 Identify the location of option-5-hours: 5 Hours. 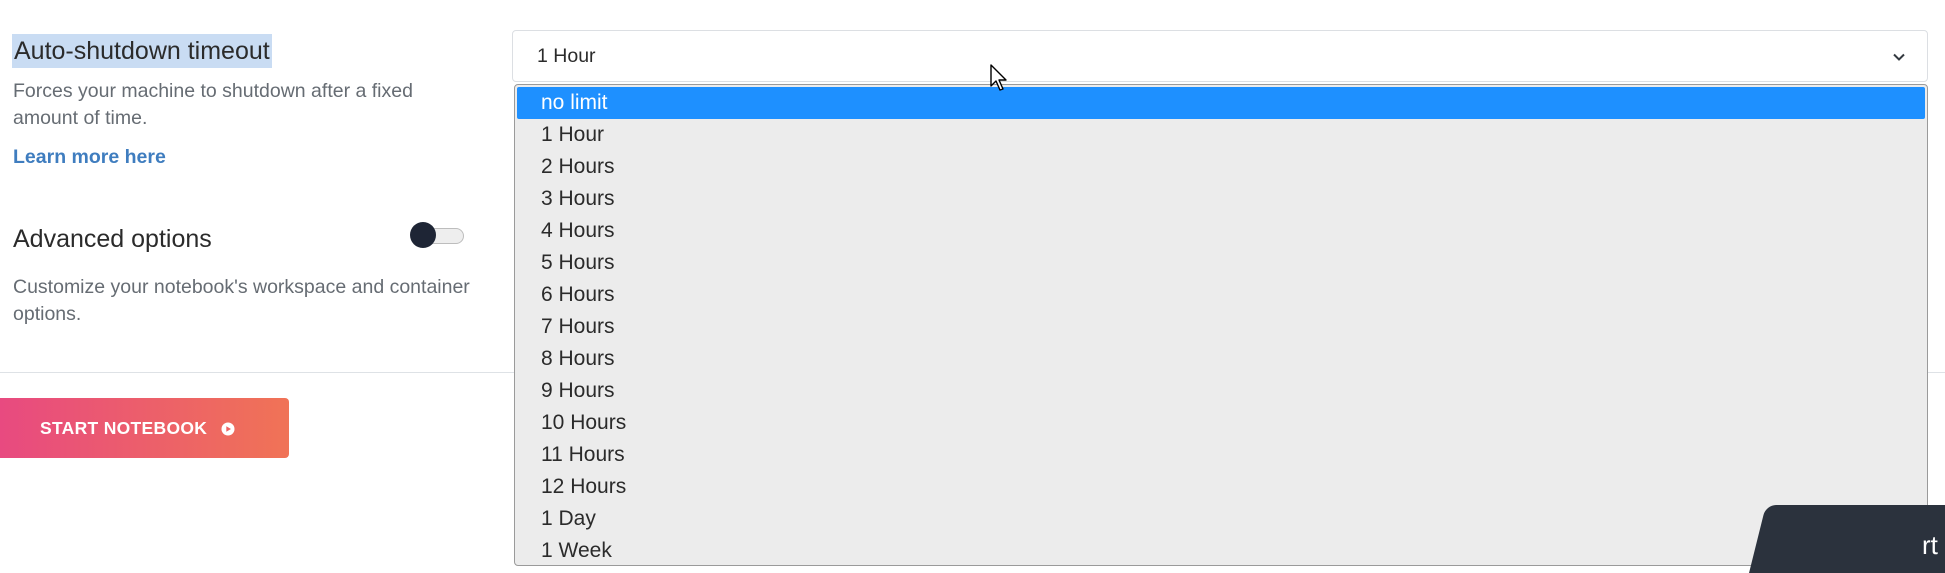
(1221, 263).